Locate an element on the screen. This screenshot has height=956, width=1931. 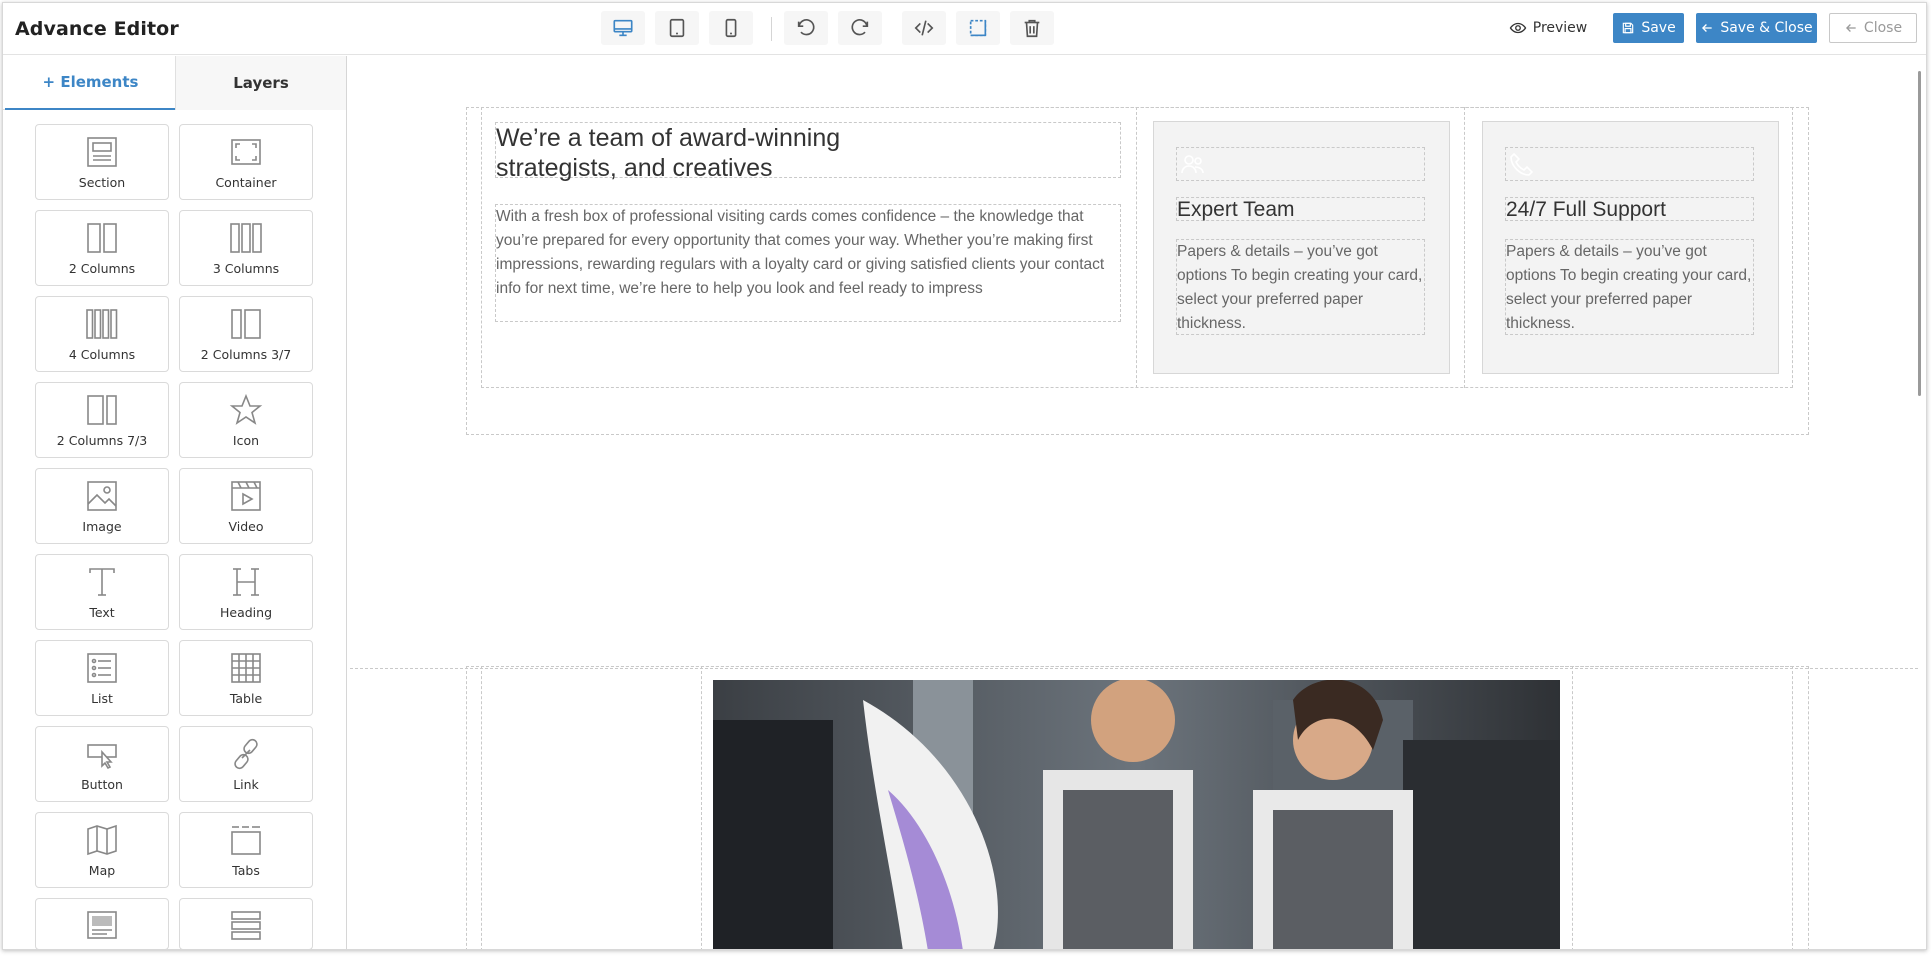
redo-button is located at coordinates (860, 28).